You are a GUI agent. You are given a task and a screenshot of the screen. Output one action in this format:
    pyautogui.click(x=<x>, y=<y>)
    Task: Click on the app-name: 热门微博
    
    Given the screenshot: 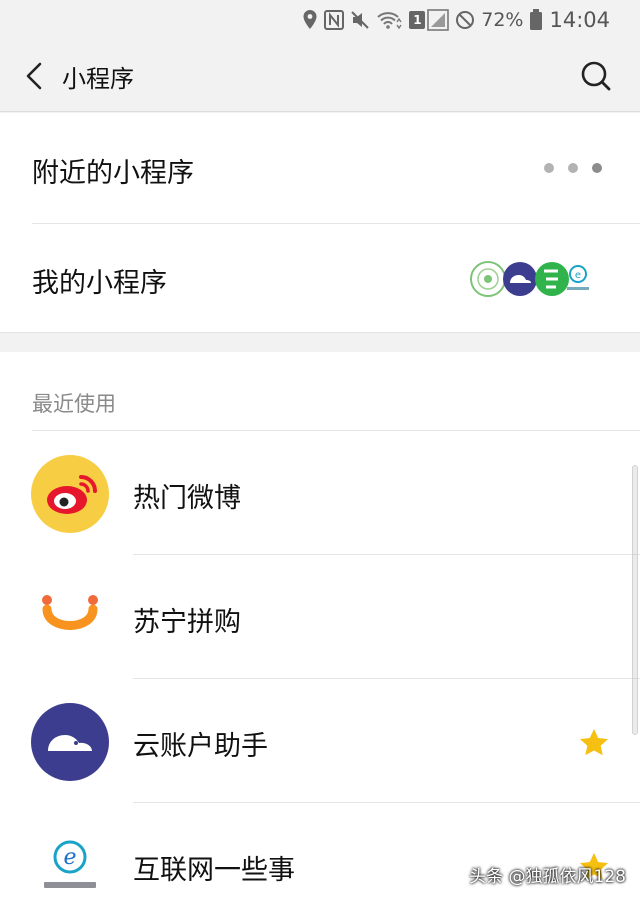 What is the action you would take?
    pyautogui.click(x=187, y=498)
    